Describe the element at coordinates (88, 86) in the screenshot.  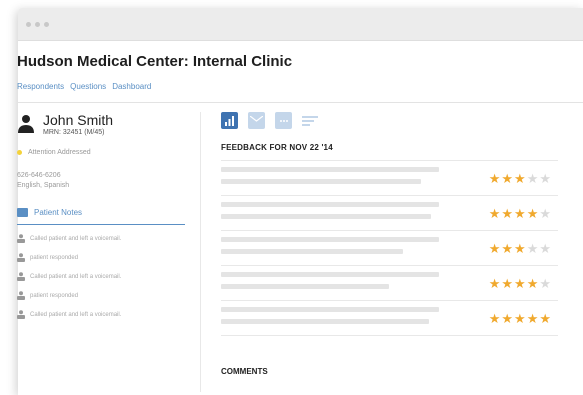
I see `nav-questions: Questions` at that location.